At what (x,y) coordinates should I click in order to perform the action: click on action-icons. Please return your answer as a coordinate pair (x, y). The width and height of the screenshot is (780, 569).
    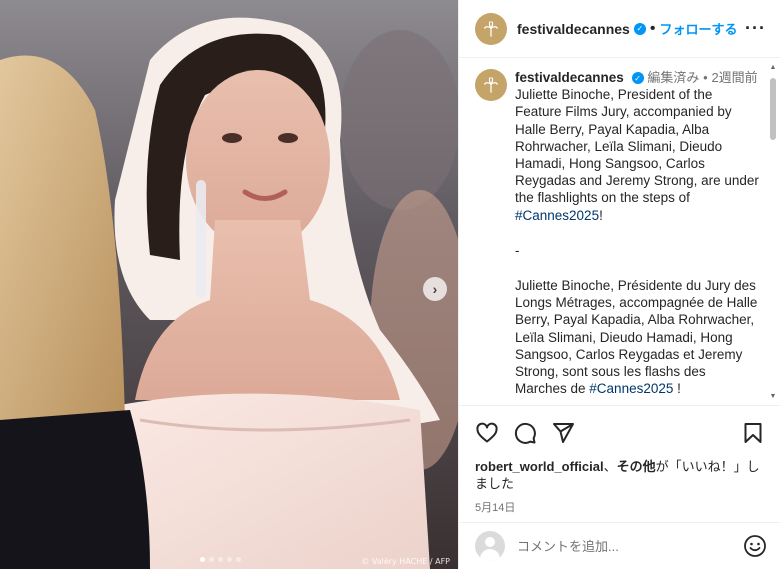
    Looking at the image, I should click on (620, 433).